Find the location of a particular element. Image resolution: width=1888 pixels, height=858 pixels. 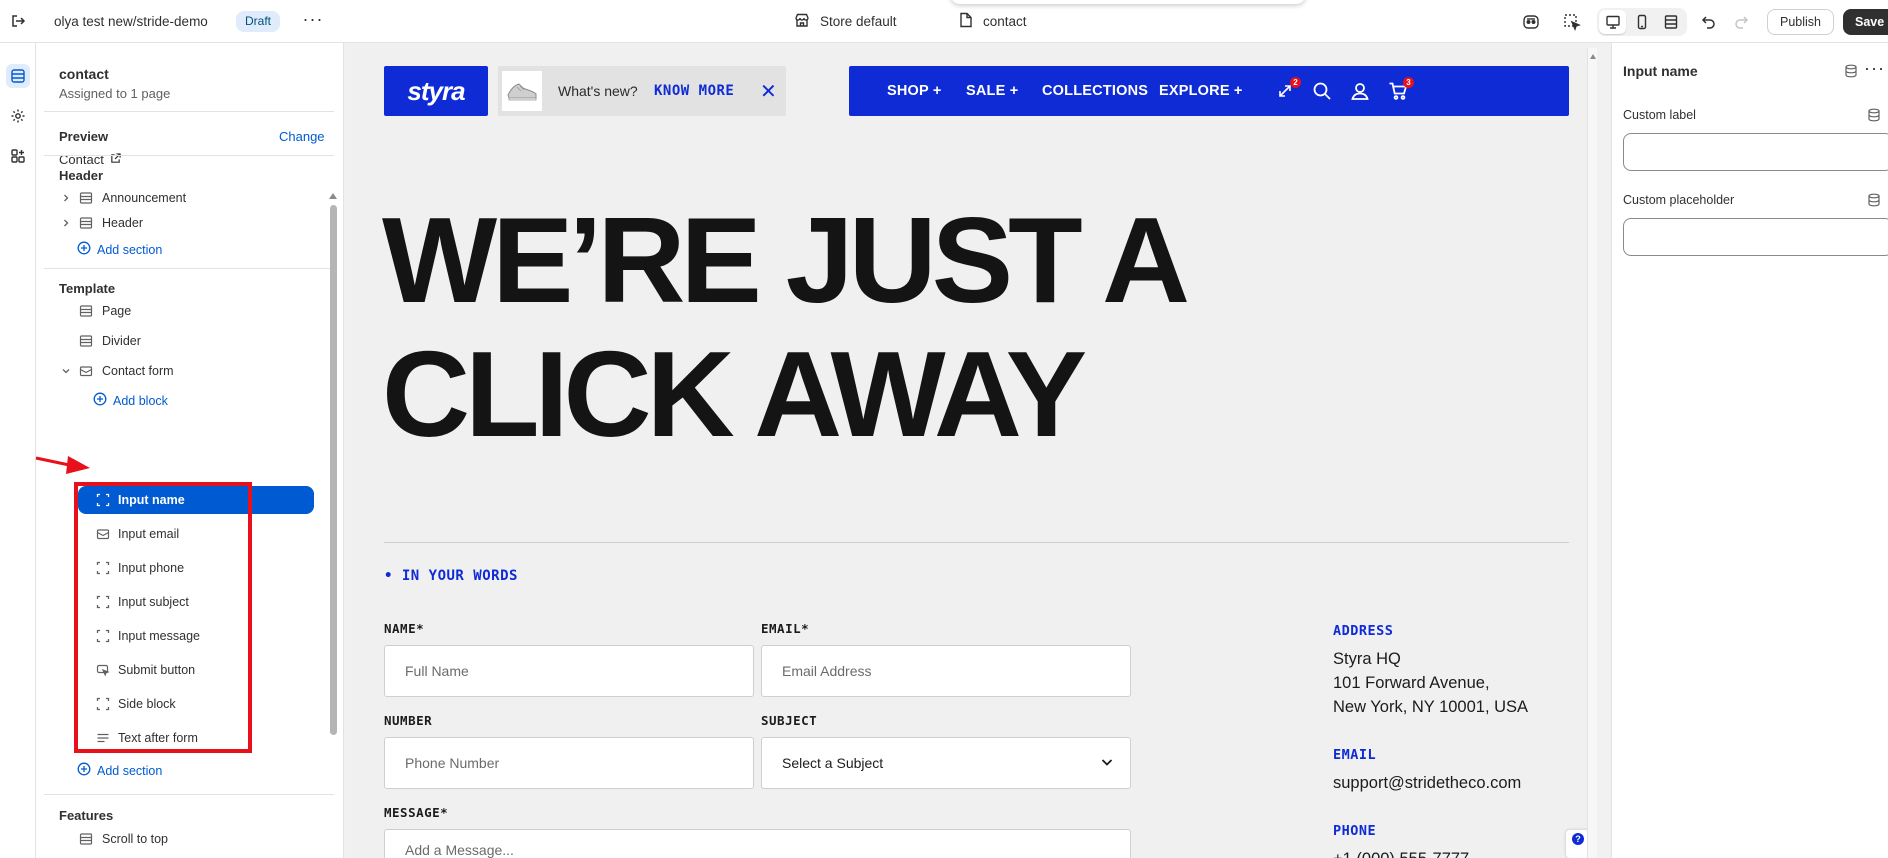

theme-settings-icon is located at coordinates (18, 116).